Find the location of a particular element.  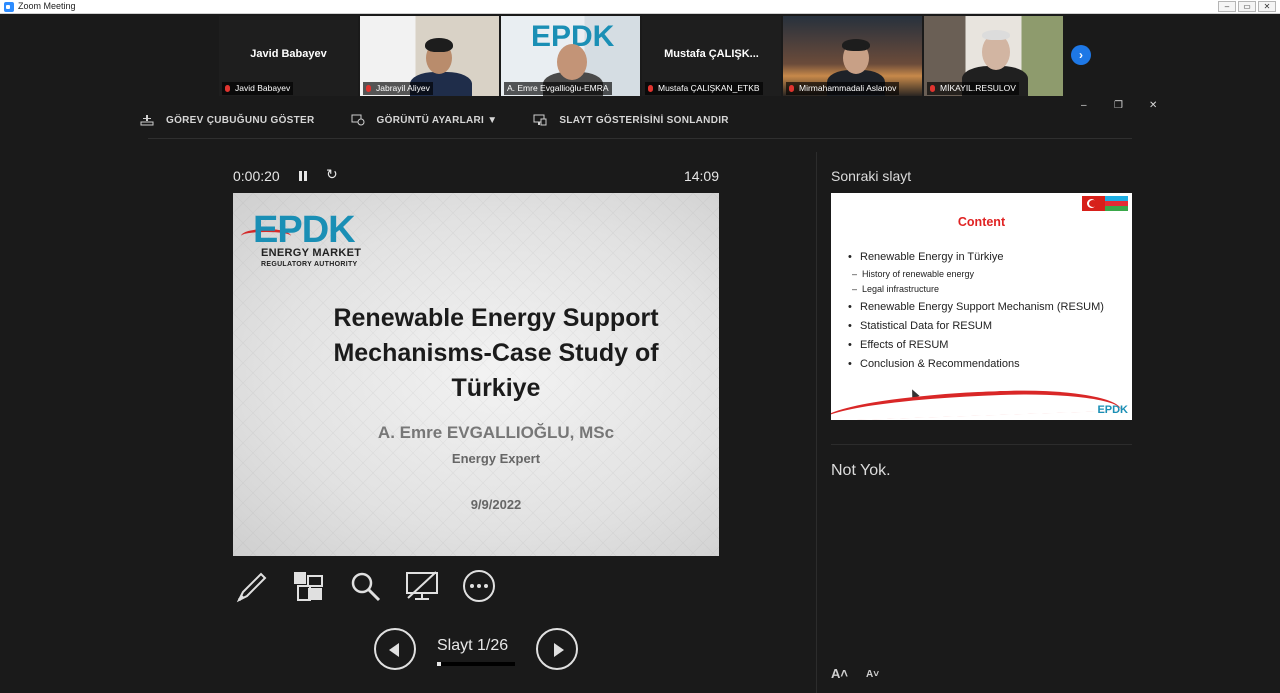

zoom-logo-icon is located at coordinates (9, 7).